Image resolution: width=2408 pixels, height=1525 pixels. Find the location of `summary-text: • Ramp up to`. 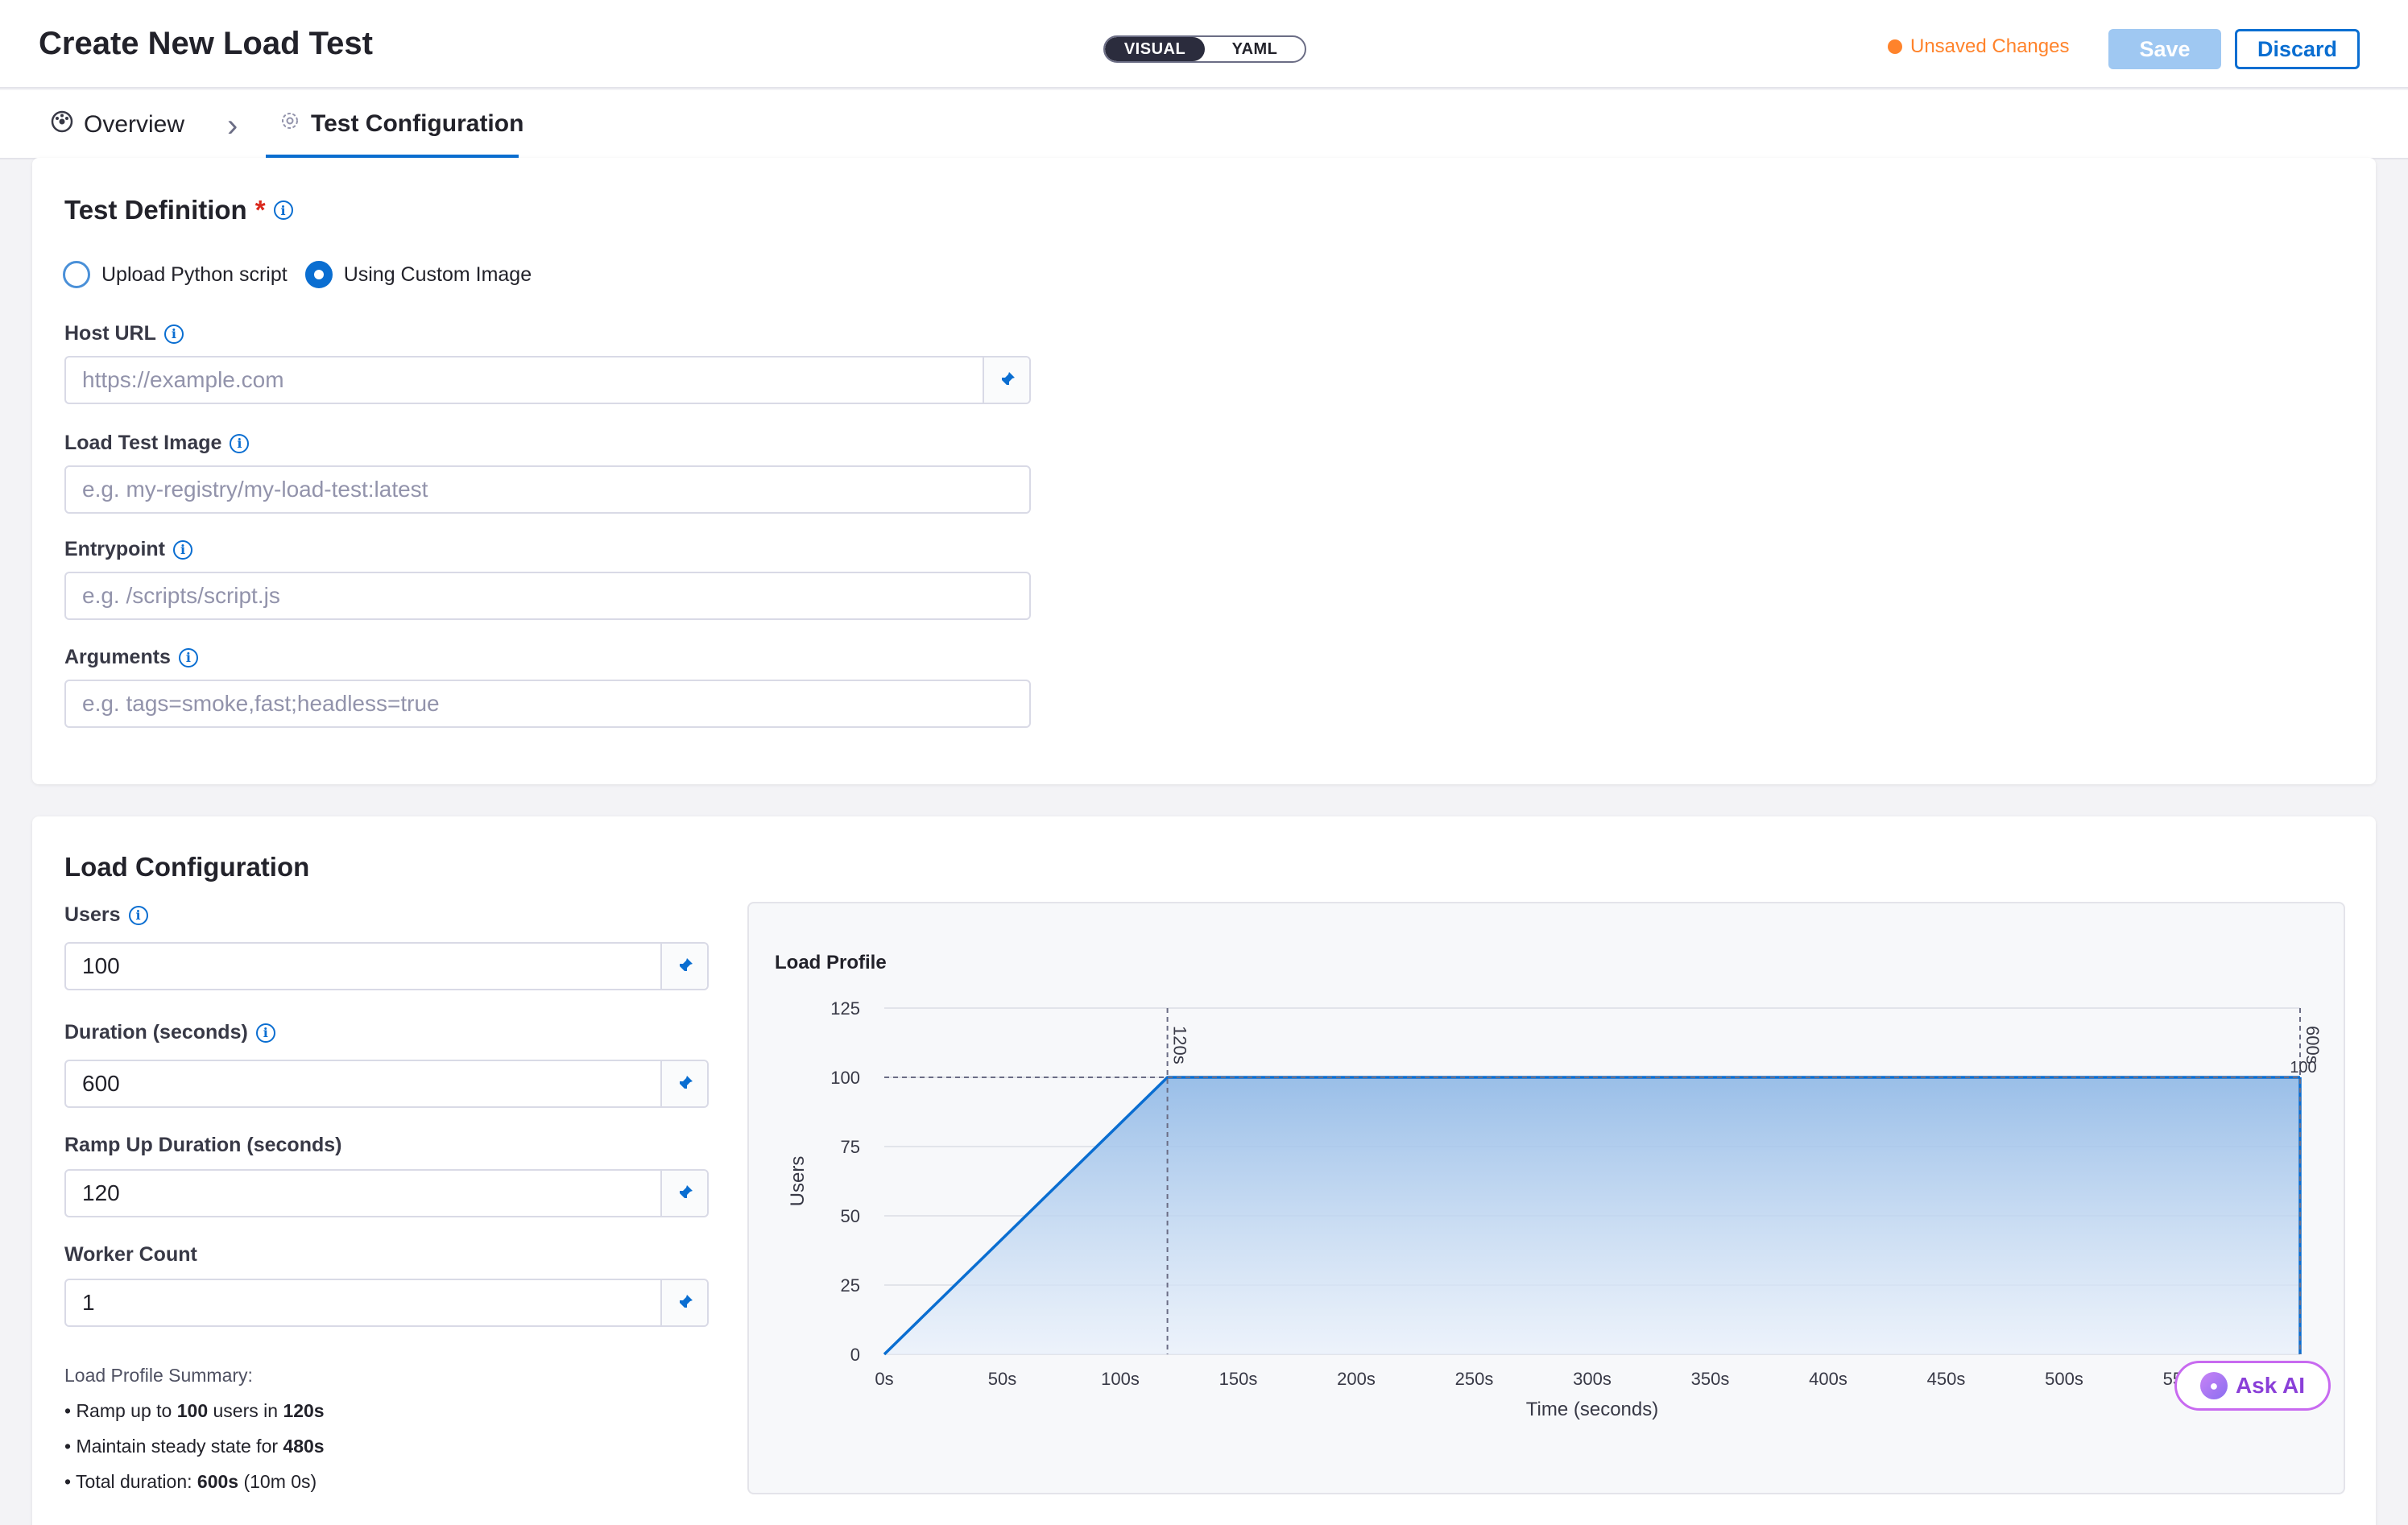

summary-text: • Ramp up to is located at coordinates (120, 1410).